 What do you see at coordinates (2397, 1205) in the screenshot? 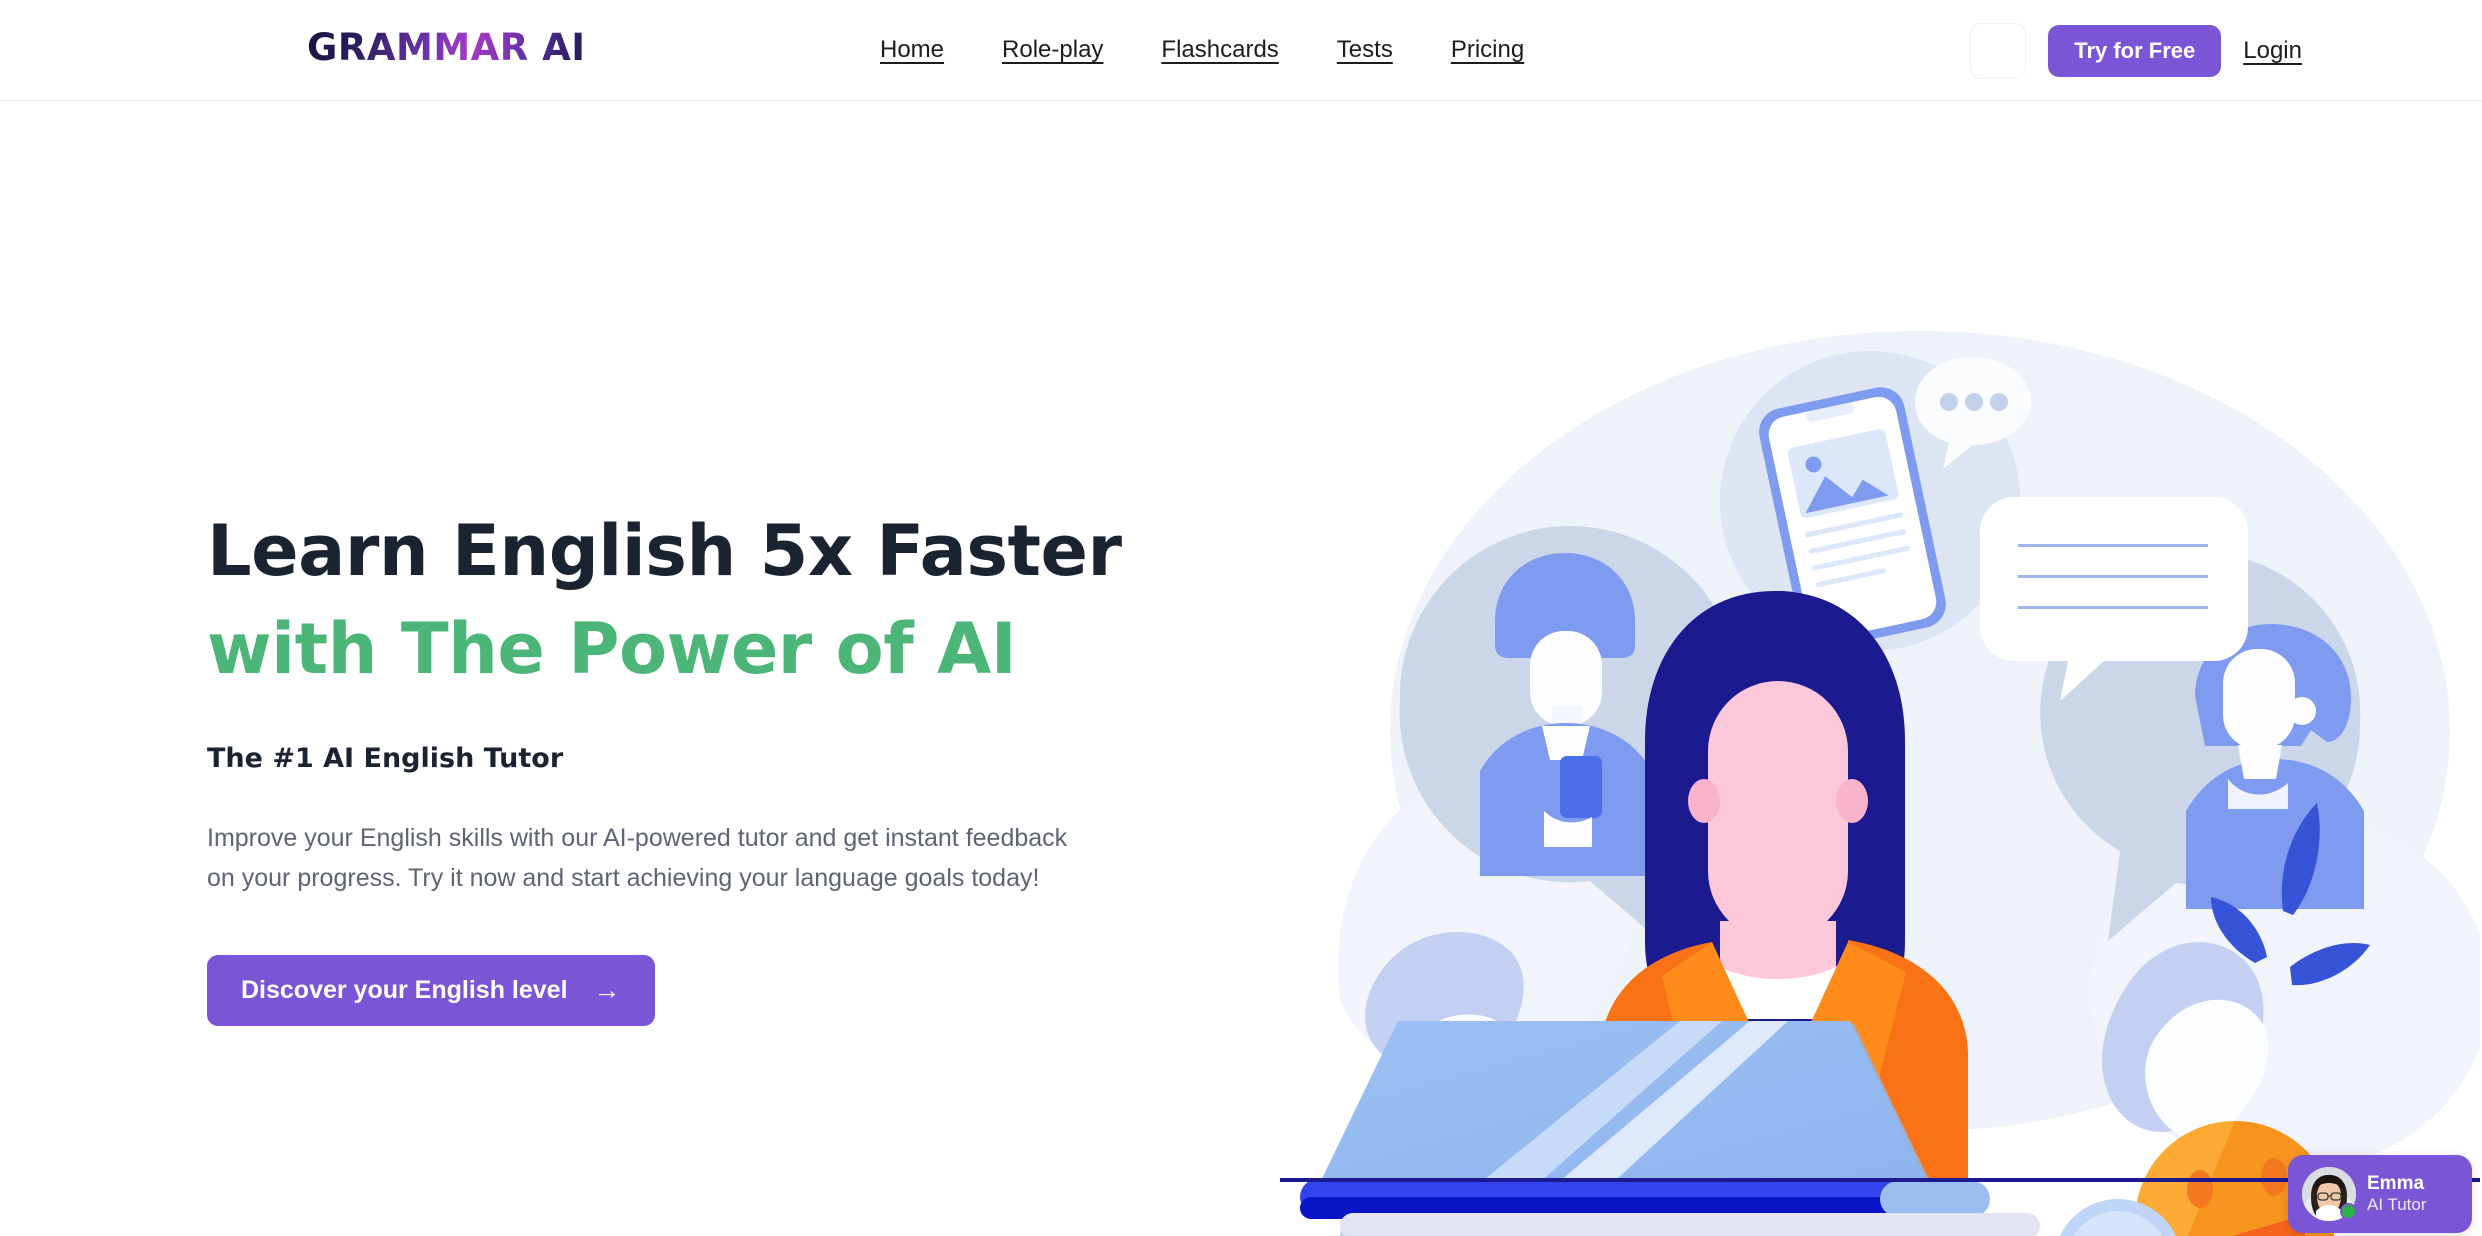
I see `chat-tutor-role: AI Tutor` at bounding box center [2397, 1205].